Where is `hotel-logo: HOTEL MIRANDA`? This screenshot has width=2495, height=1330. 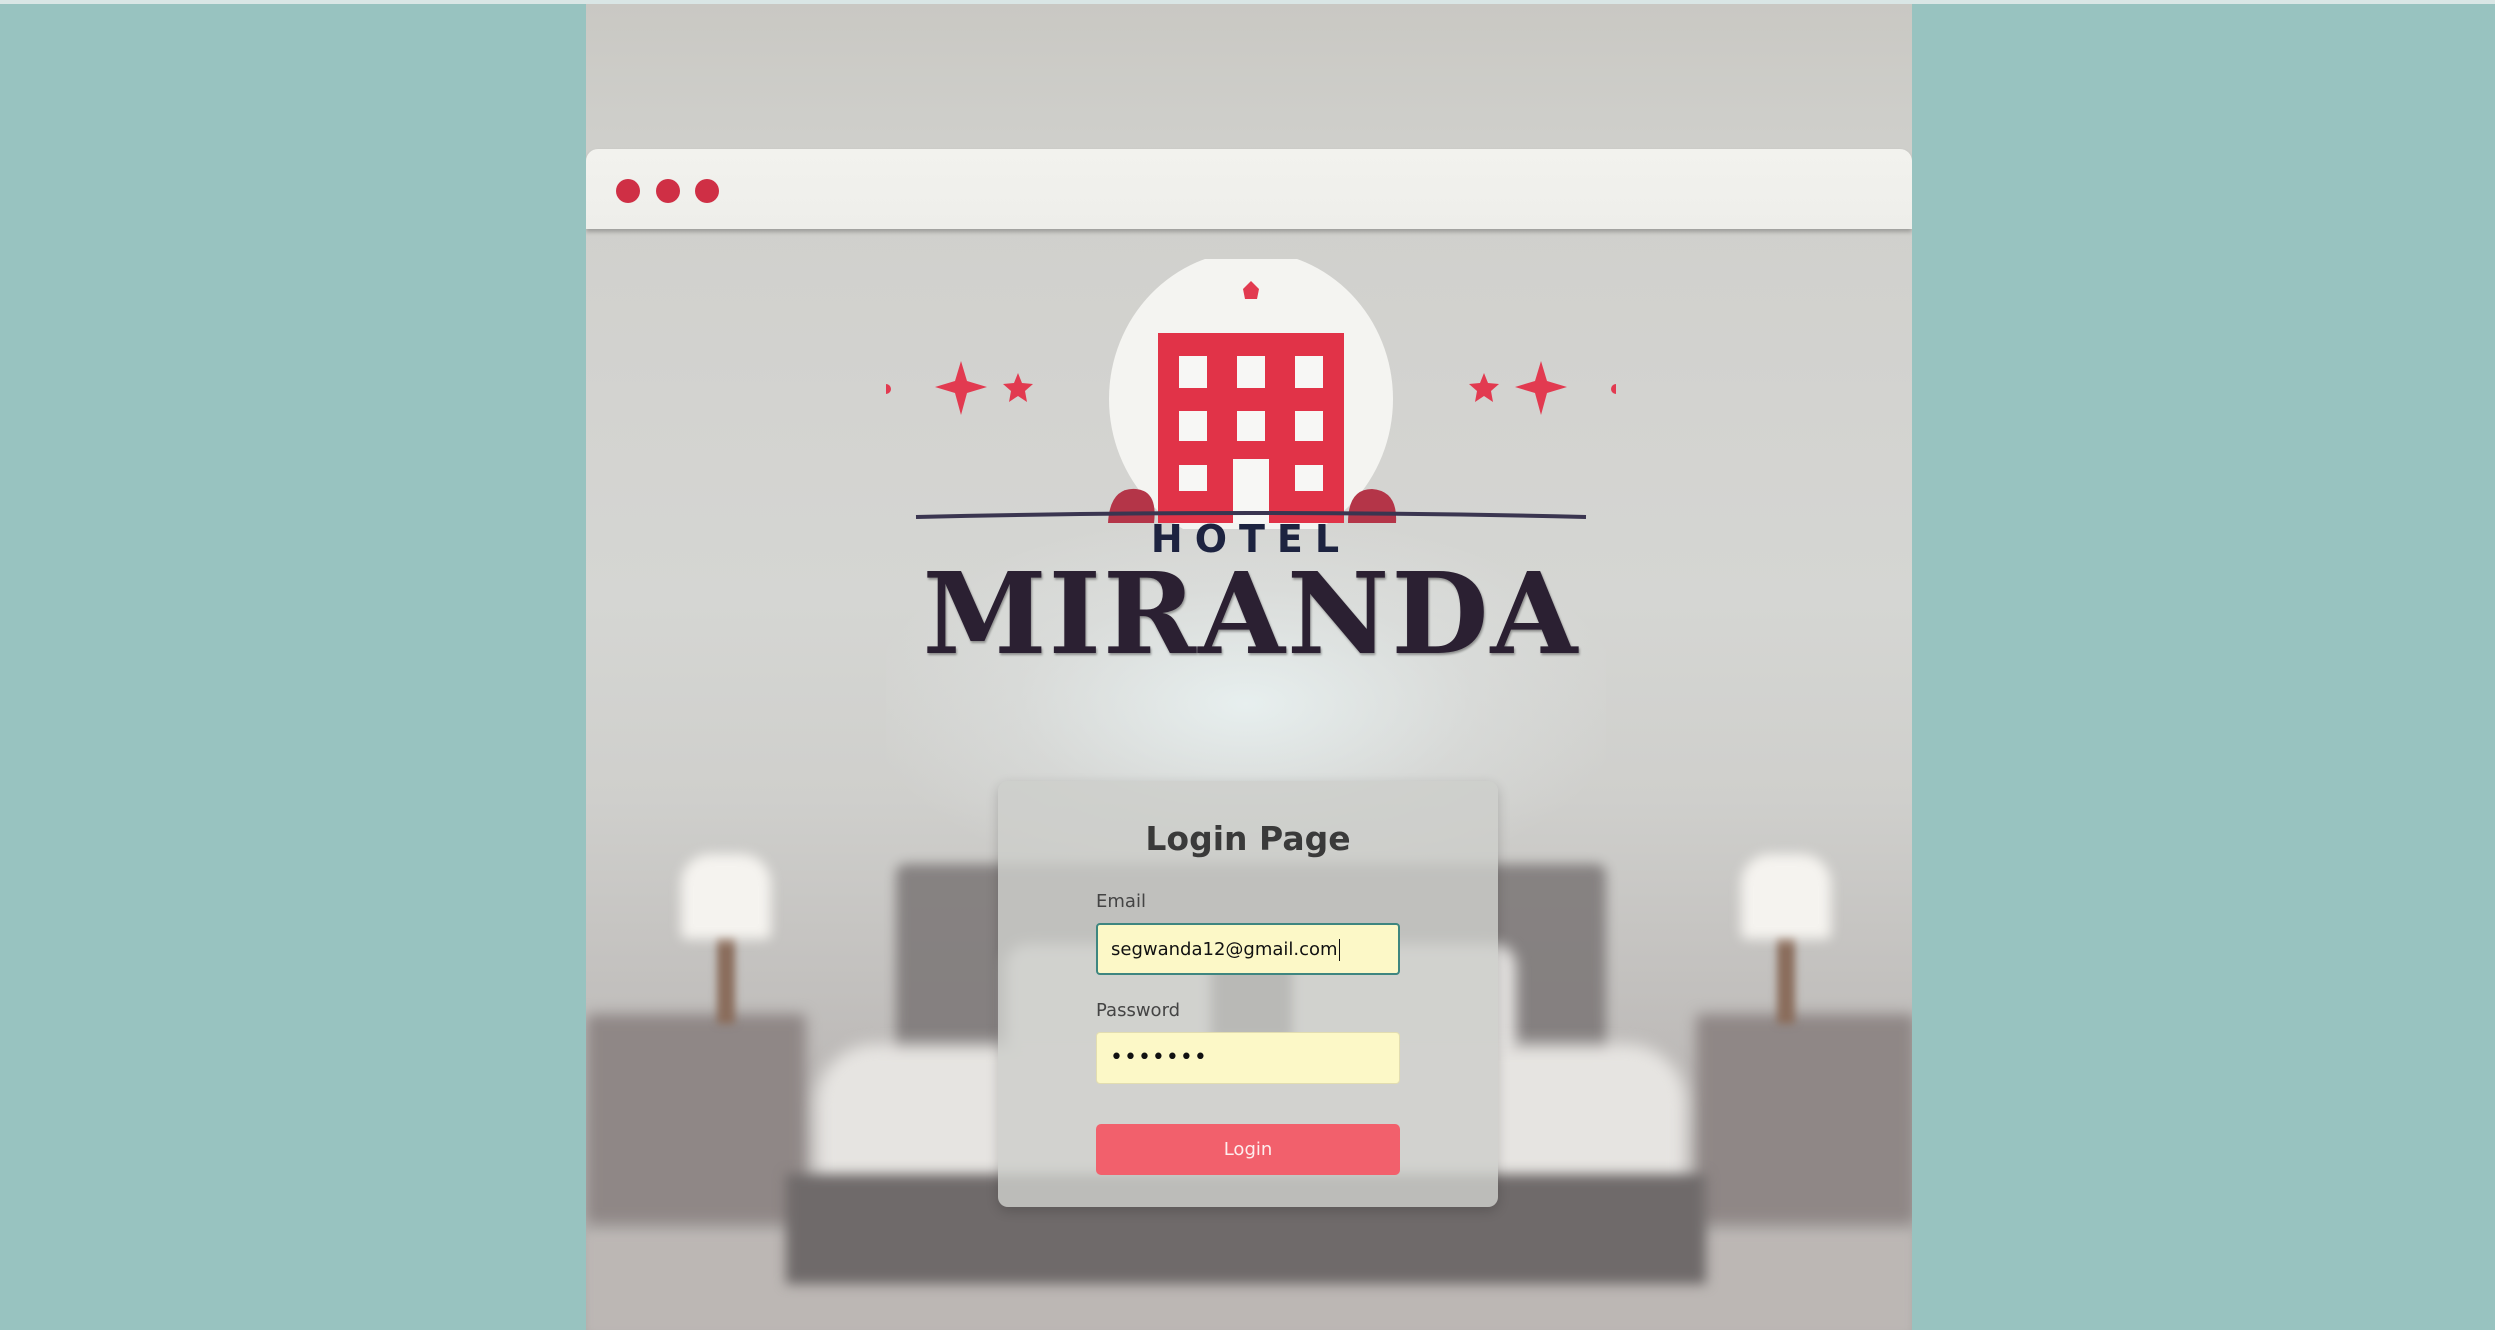 hotel-logo: HOTEL MIRANDA is located at coordinates (1251, 465).